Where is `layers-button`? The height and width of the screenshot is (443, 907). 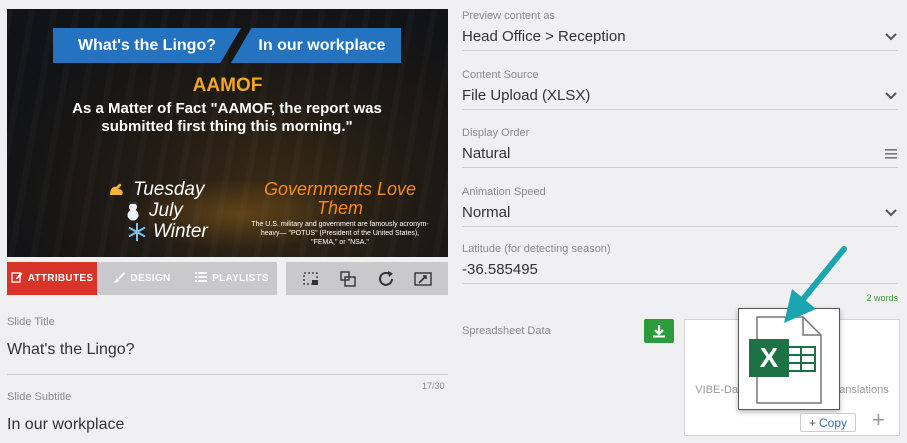
layers-button is located at coordinates (348, 279).